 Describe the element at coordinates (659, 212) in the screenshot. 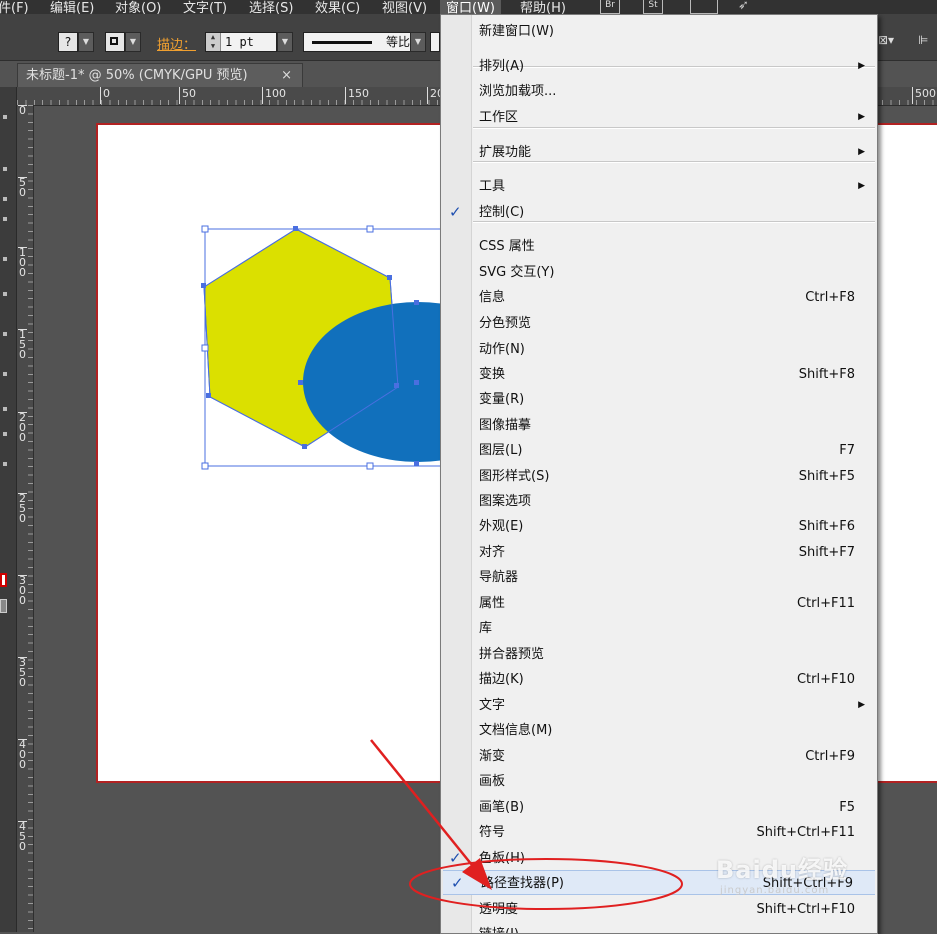

I see `window-menu-item: ✓ 控制(C)` at that location.